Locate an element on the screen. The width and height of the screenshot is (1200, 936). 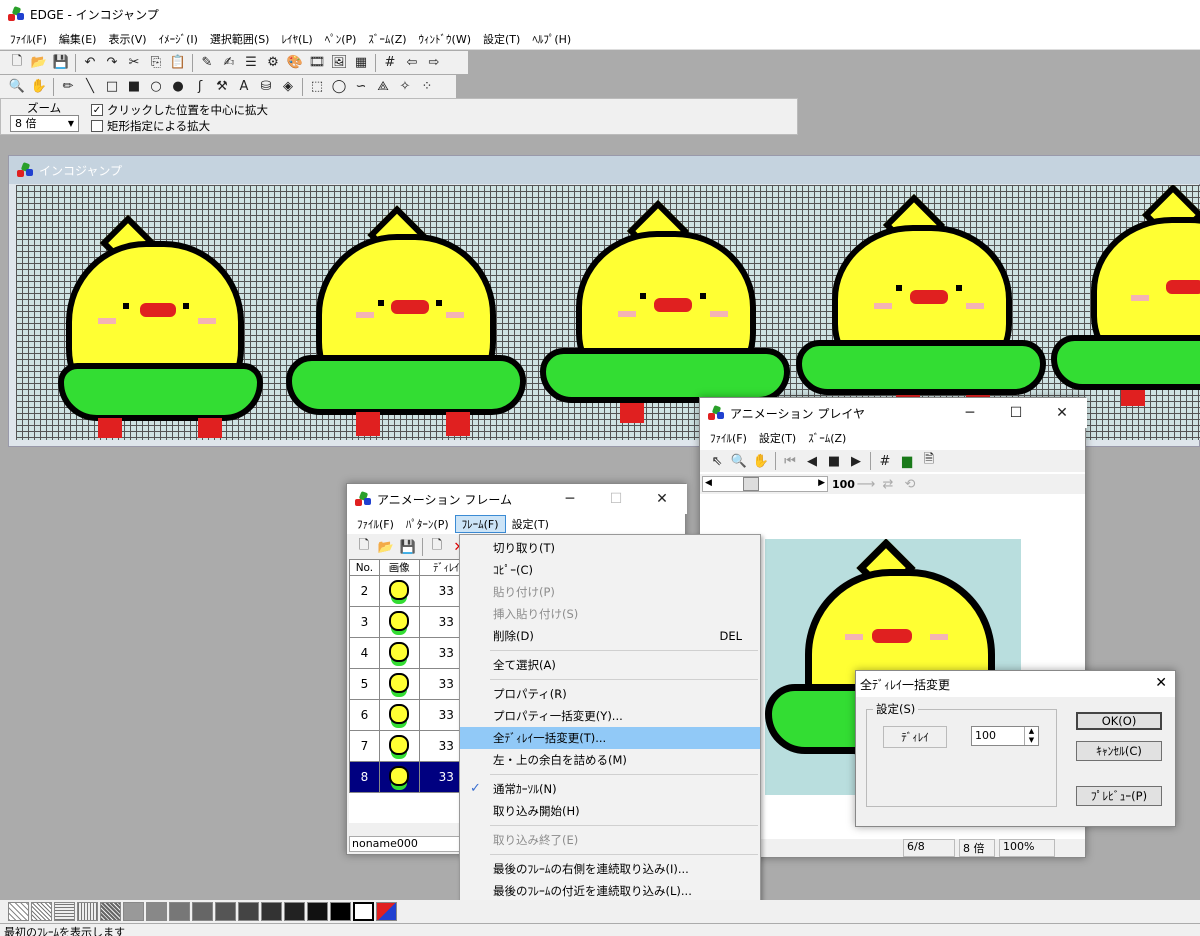
player-menu-settings: 設定(T) is located at coordinates (777, 438).